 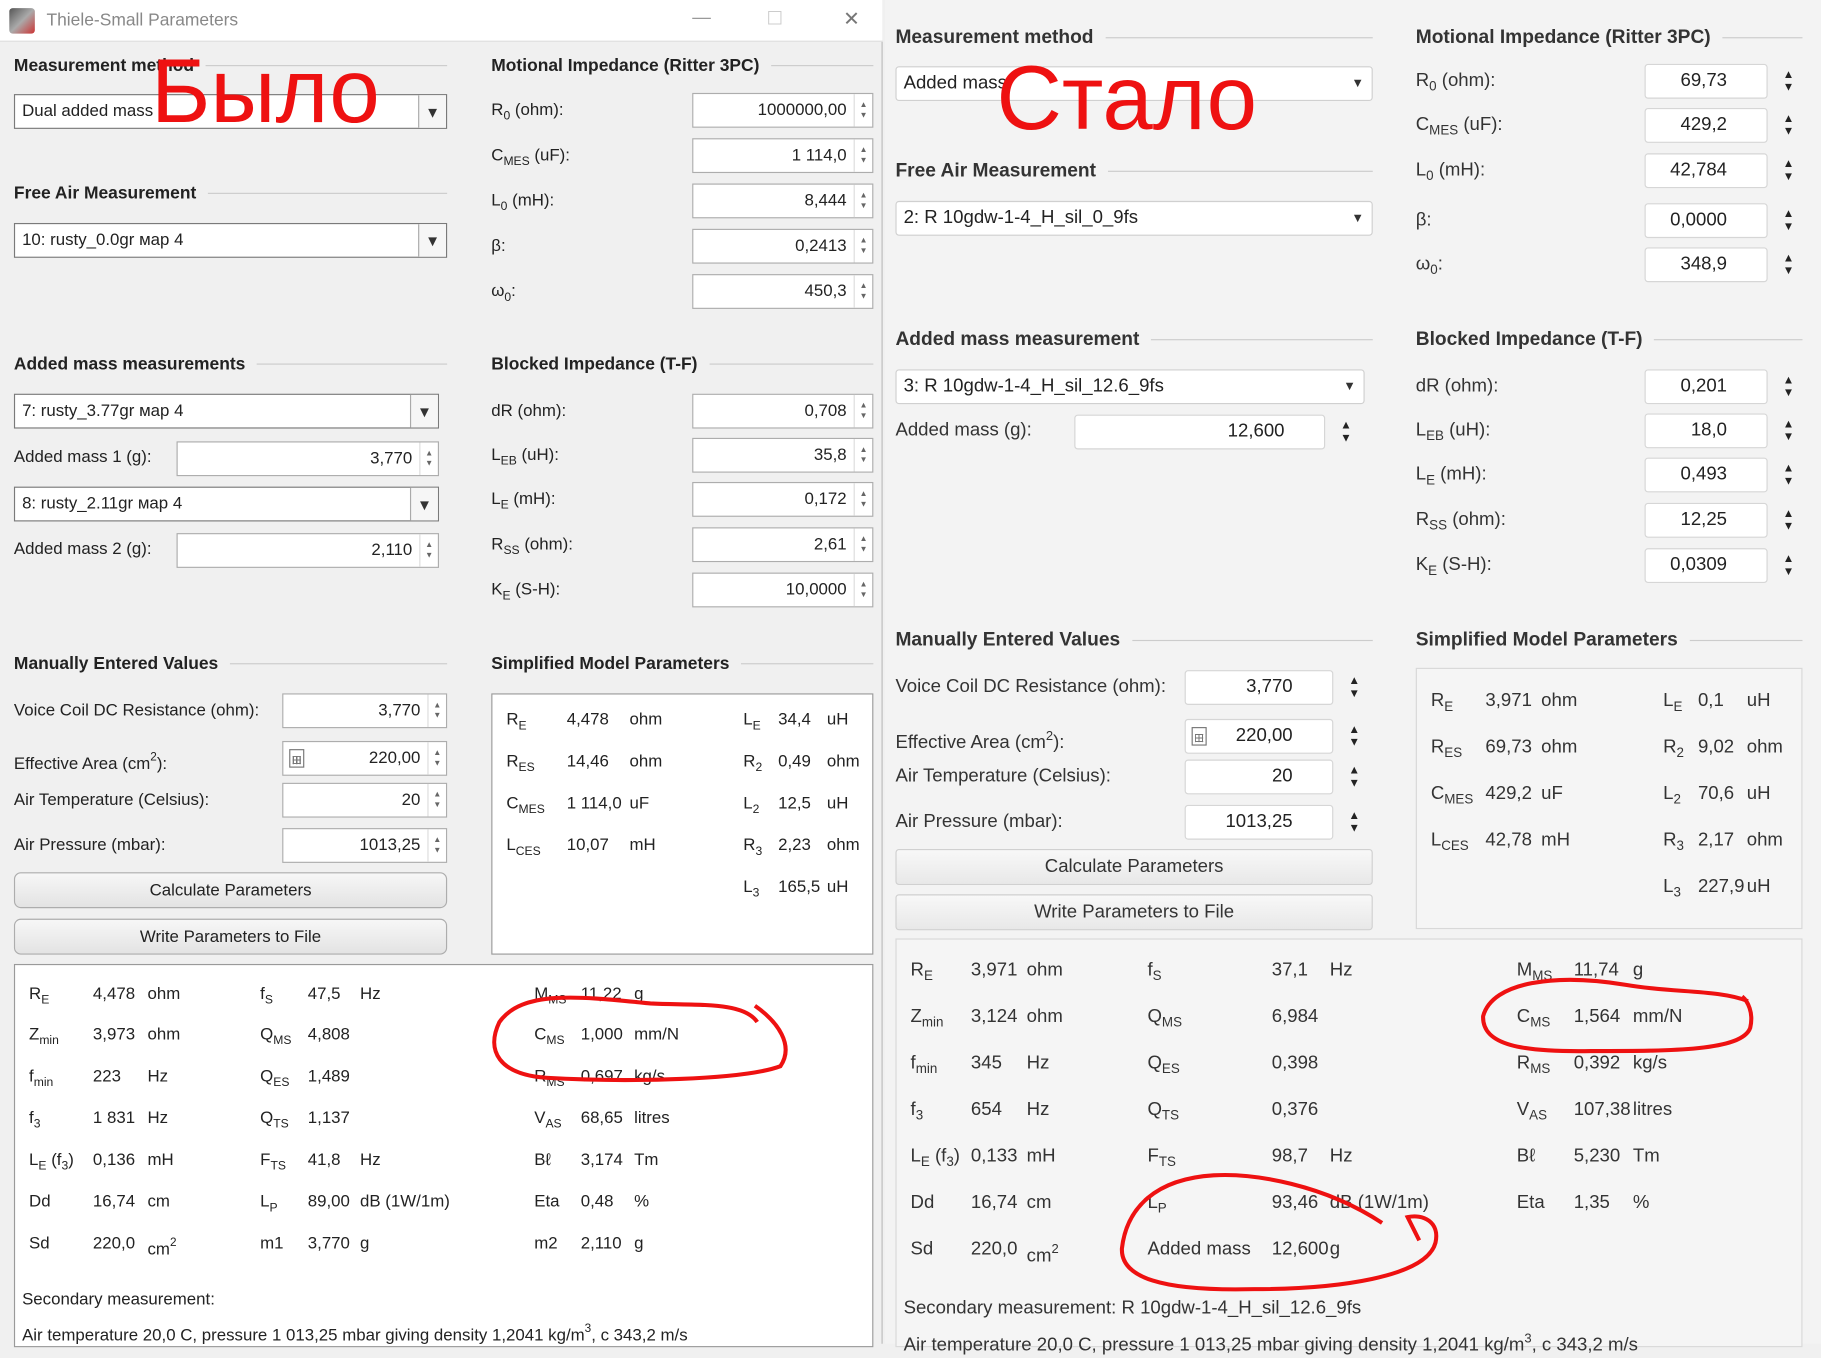 I want to click on added-mass-select-2: 8: rusty_2.11gr мар 4 ▼, so click(x=226, y=504).